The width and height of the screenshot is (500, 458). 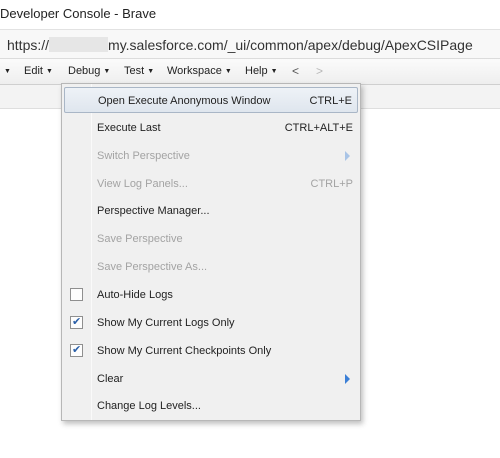 I want to click on menu-item-label: Switch Perspective, so click(x=143, y=156).